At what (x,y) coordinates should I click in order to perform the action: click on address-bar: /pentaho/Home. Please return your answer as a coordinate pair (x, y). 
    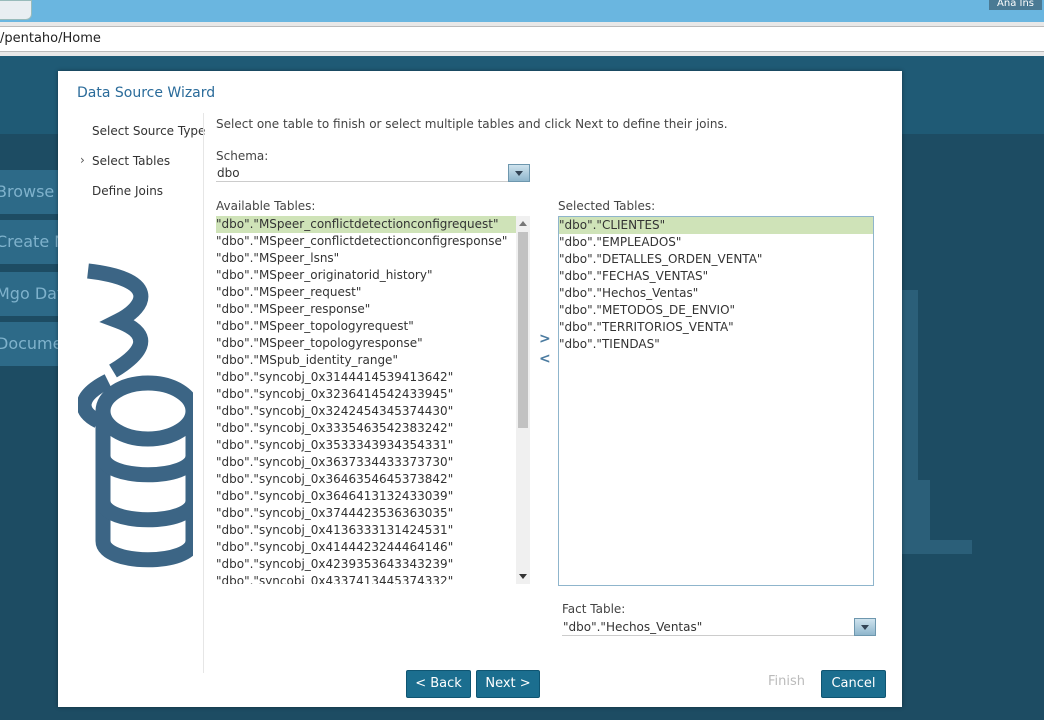
    Looking at the image, I should click on (522, 39).